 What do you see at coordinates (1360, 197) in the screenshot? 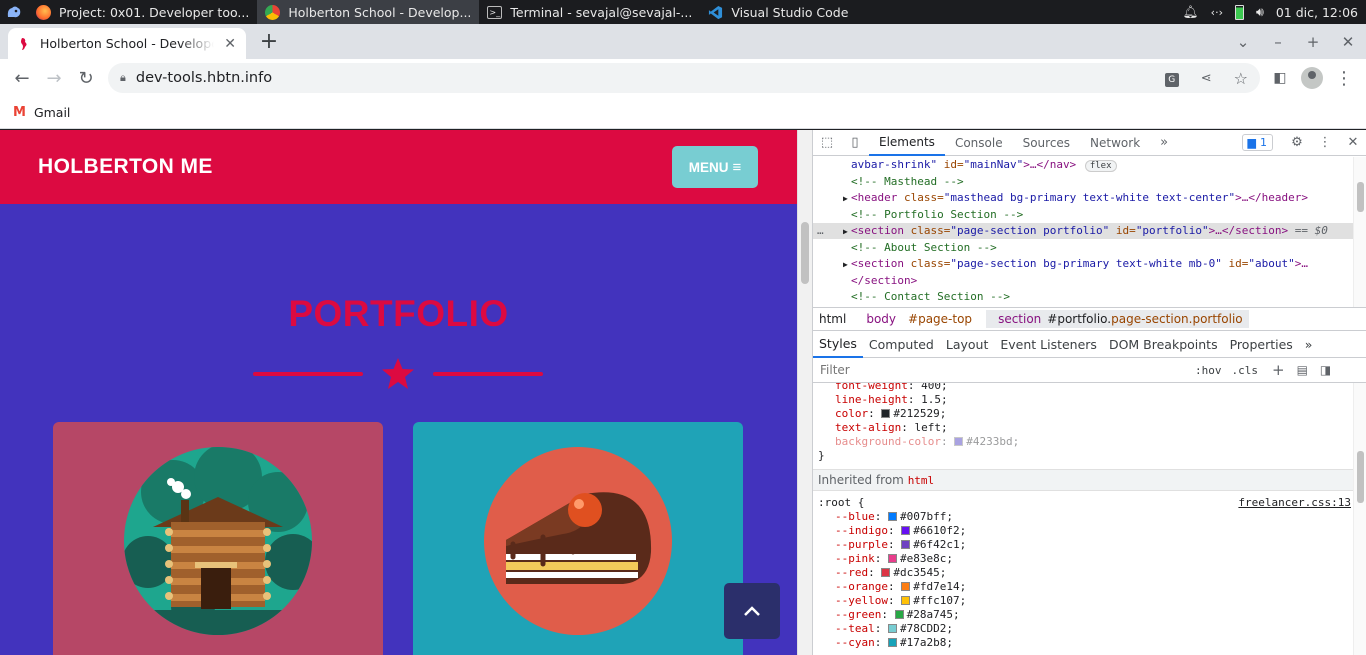
I see `dom-scrollbar-thumb` at bounding box center [1360, 197].